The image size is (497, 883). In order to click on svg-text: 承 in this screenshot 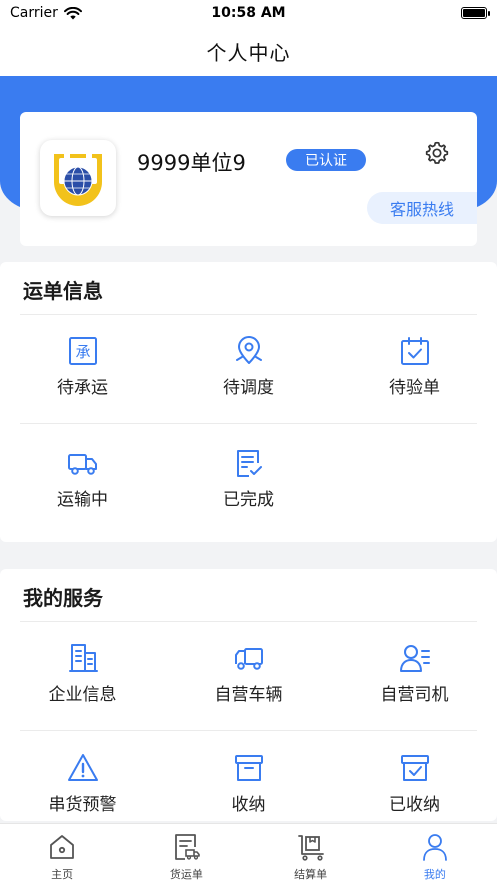, I will do `click(82, 352)`.